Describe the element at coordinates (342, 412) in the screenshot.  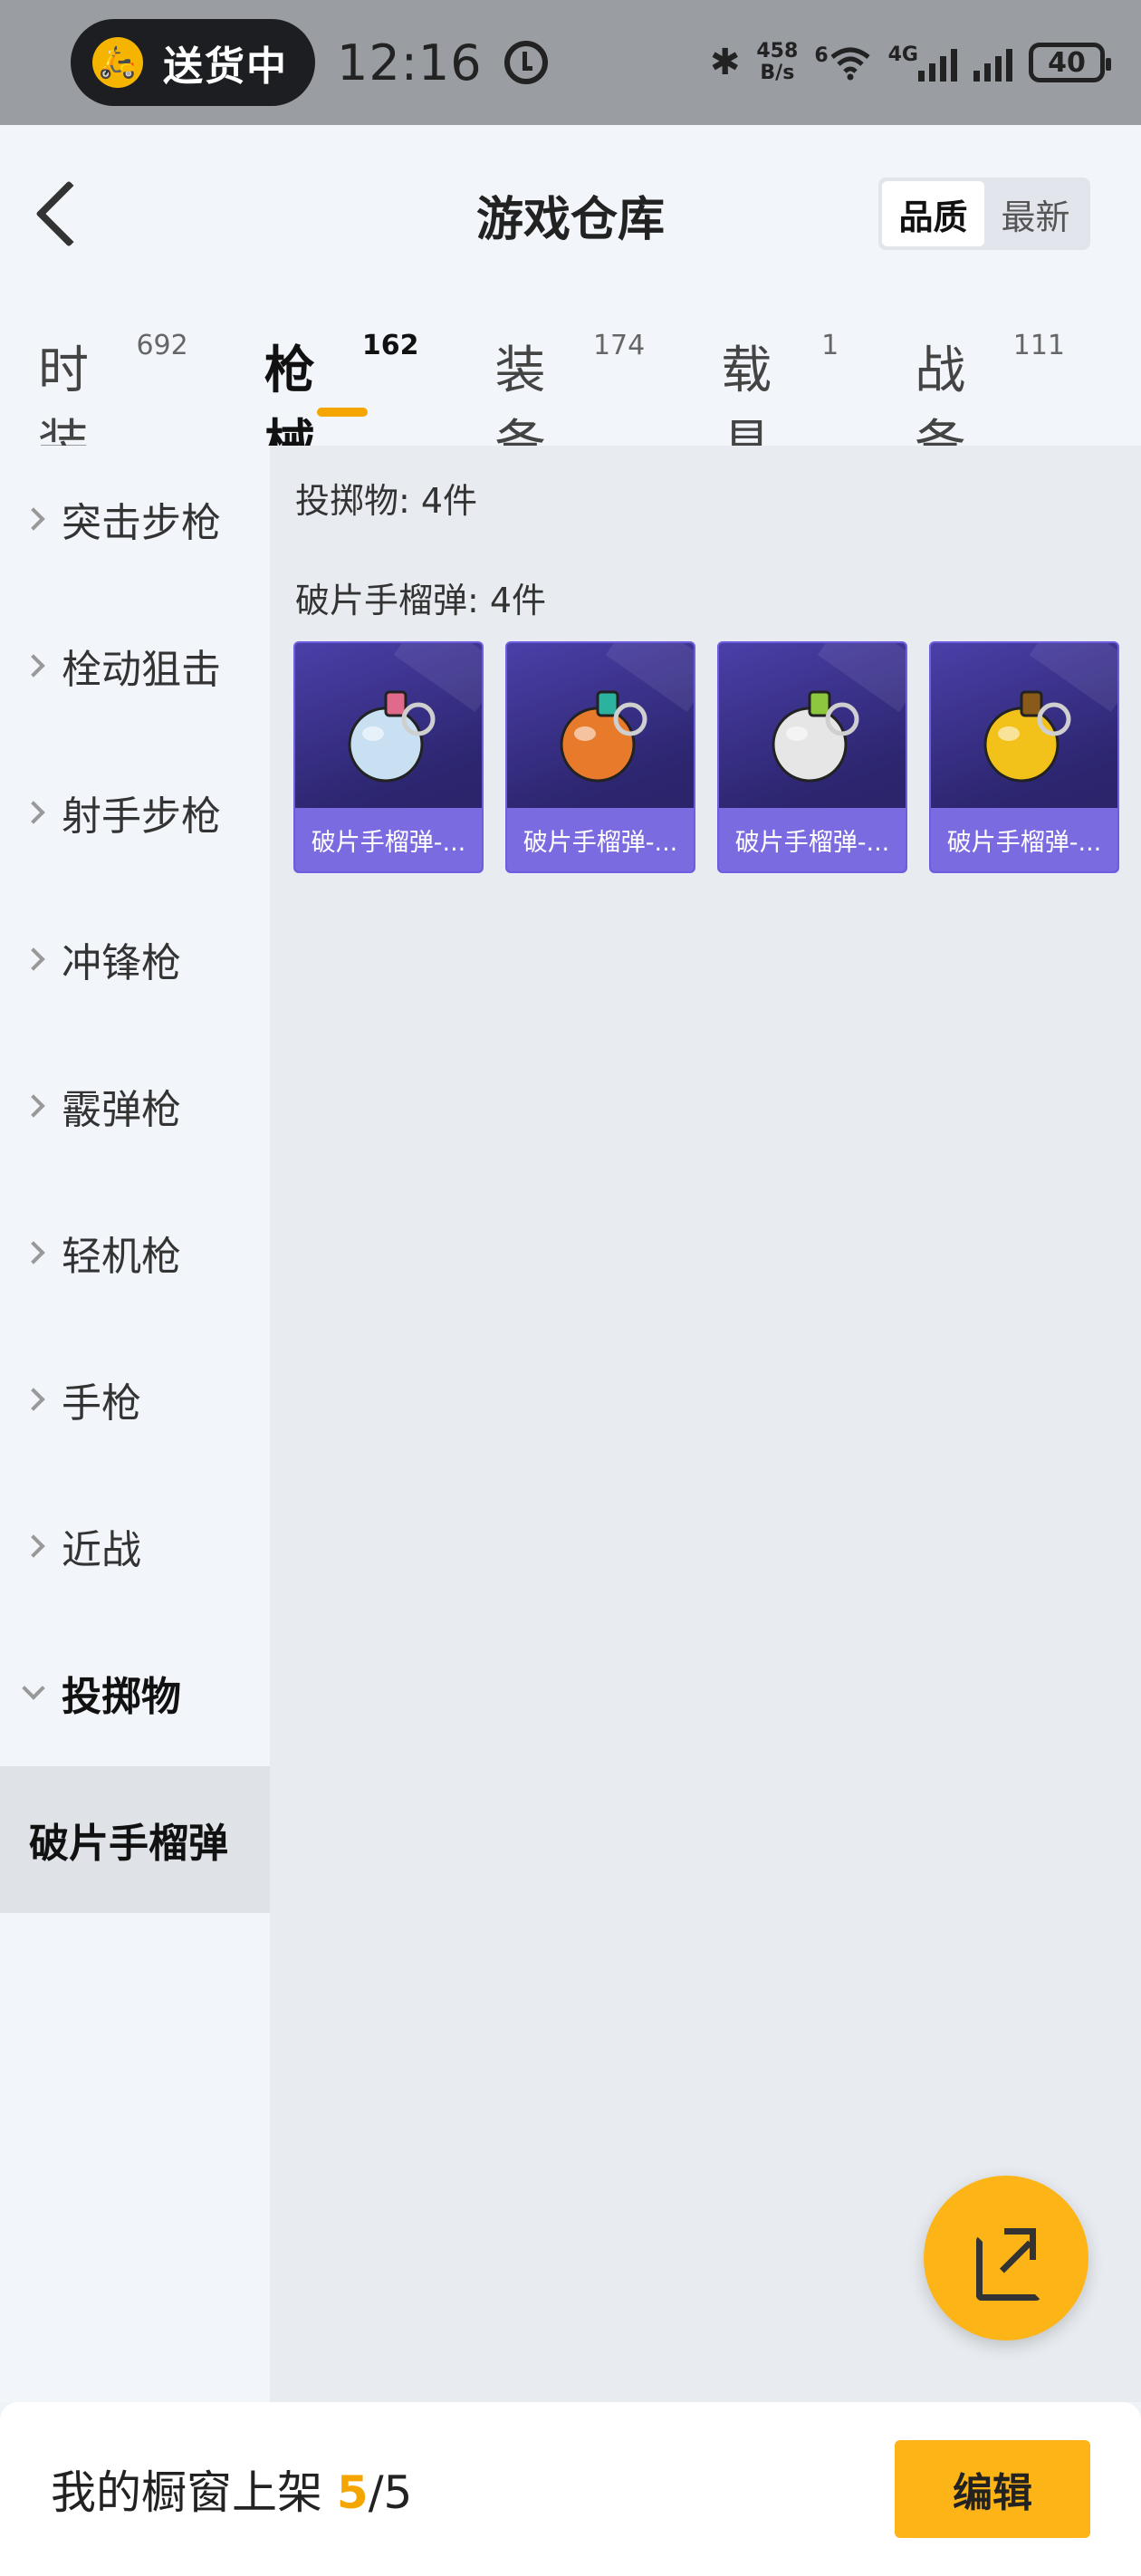
I see `active-tab-indicator` at that location.